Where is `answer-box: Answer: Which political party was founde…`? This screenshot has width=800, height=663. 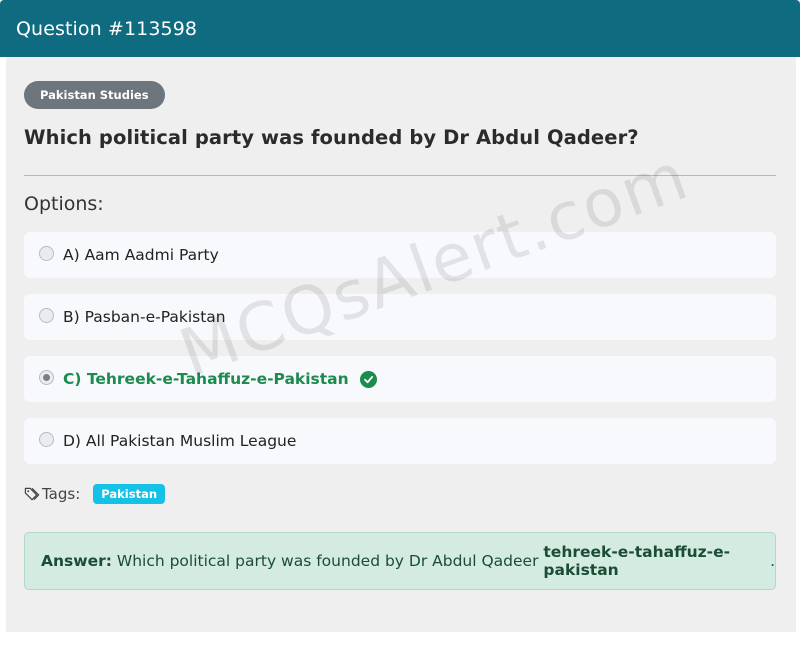 answer-box: Answer: Which political party was founde… is located at coordinates (400, 561).